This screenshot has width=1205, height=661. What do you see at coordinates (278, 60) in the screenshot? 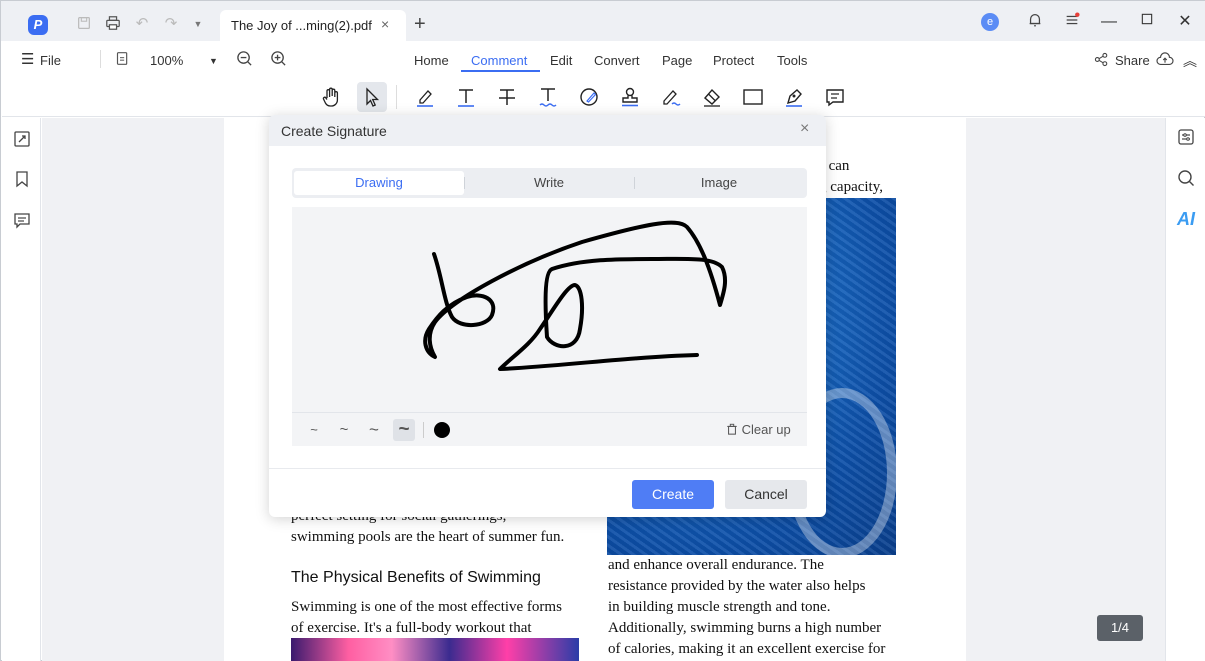
I see `zoom-in-icon` at bounding box center [278, 60].